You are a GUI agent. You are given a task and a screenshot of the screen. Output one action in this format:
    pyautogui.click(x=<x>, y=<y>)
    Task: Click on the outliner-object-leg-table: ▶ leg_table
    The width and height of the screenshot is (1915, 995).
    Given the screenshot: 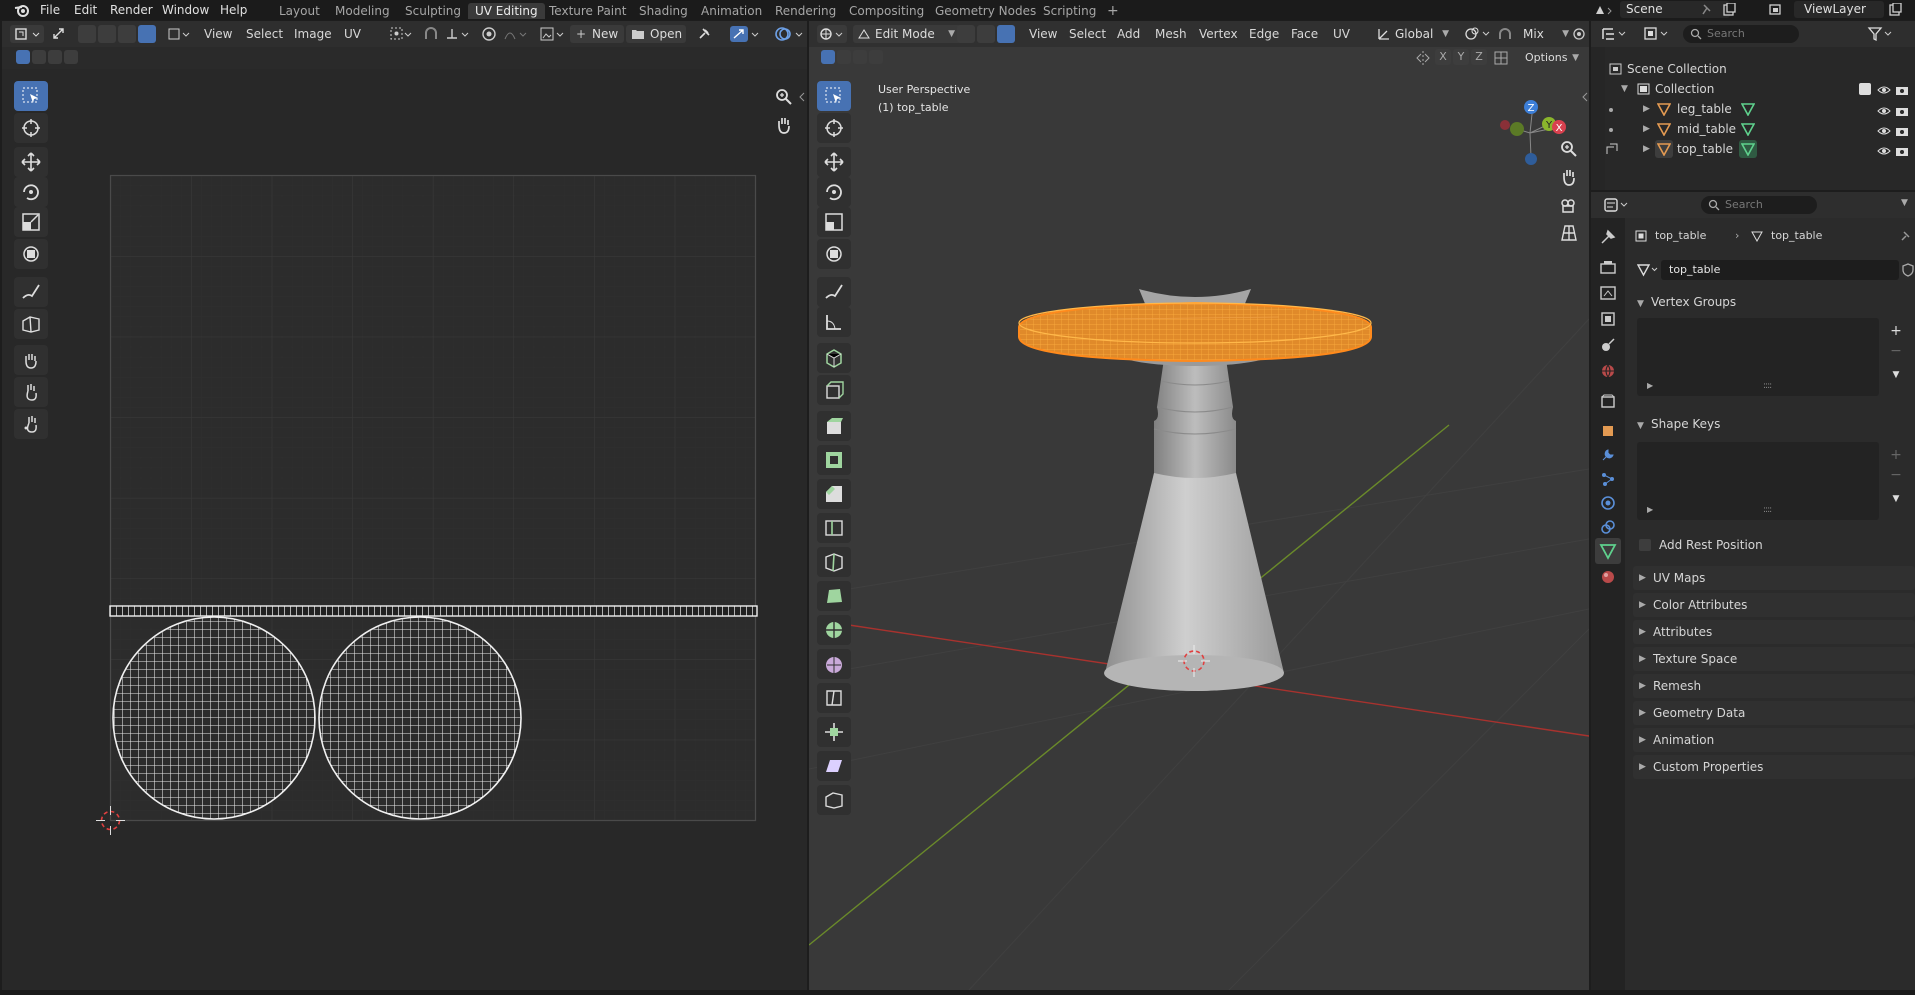 What is the action you would take?
    pyautogui.click(x=1762, y=109)
    